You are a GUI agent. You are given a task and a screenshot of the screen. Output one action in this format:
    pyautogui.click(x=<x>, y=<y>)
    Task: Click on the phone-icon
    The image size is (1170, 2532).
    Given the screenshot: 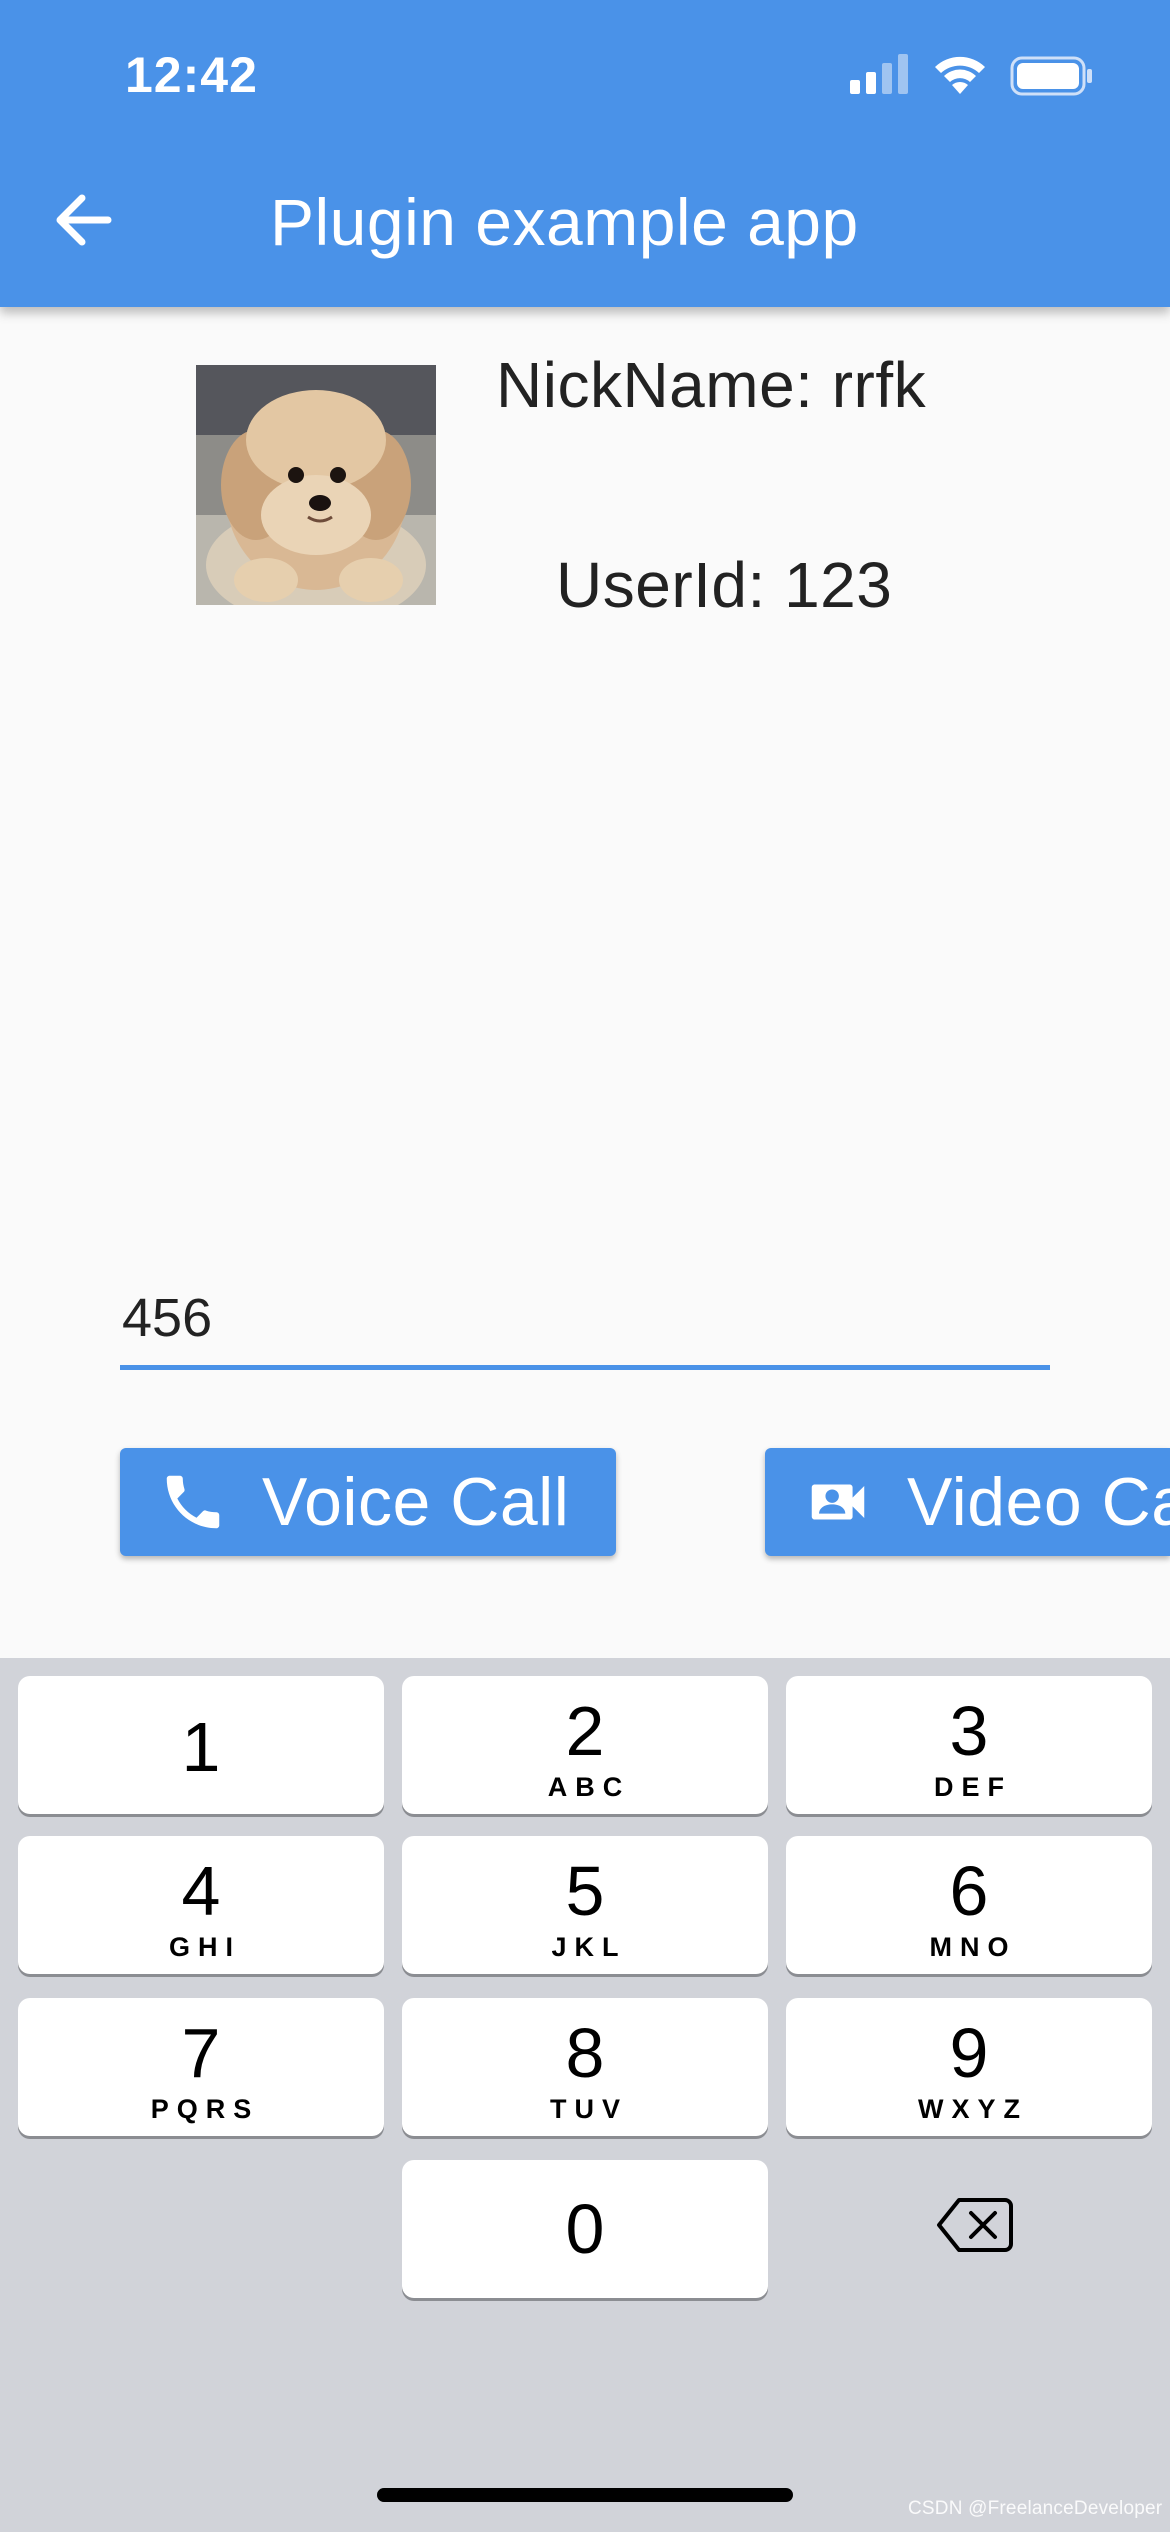 What is the action you would take?
    pyautogui.click(x=193, y=1502)
    